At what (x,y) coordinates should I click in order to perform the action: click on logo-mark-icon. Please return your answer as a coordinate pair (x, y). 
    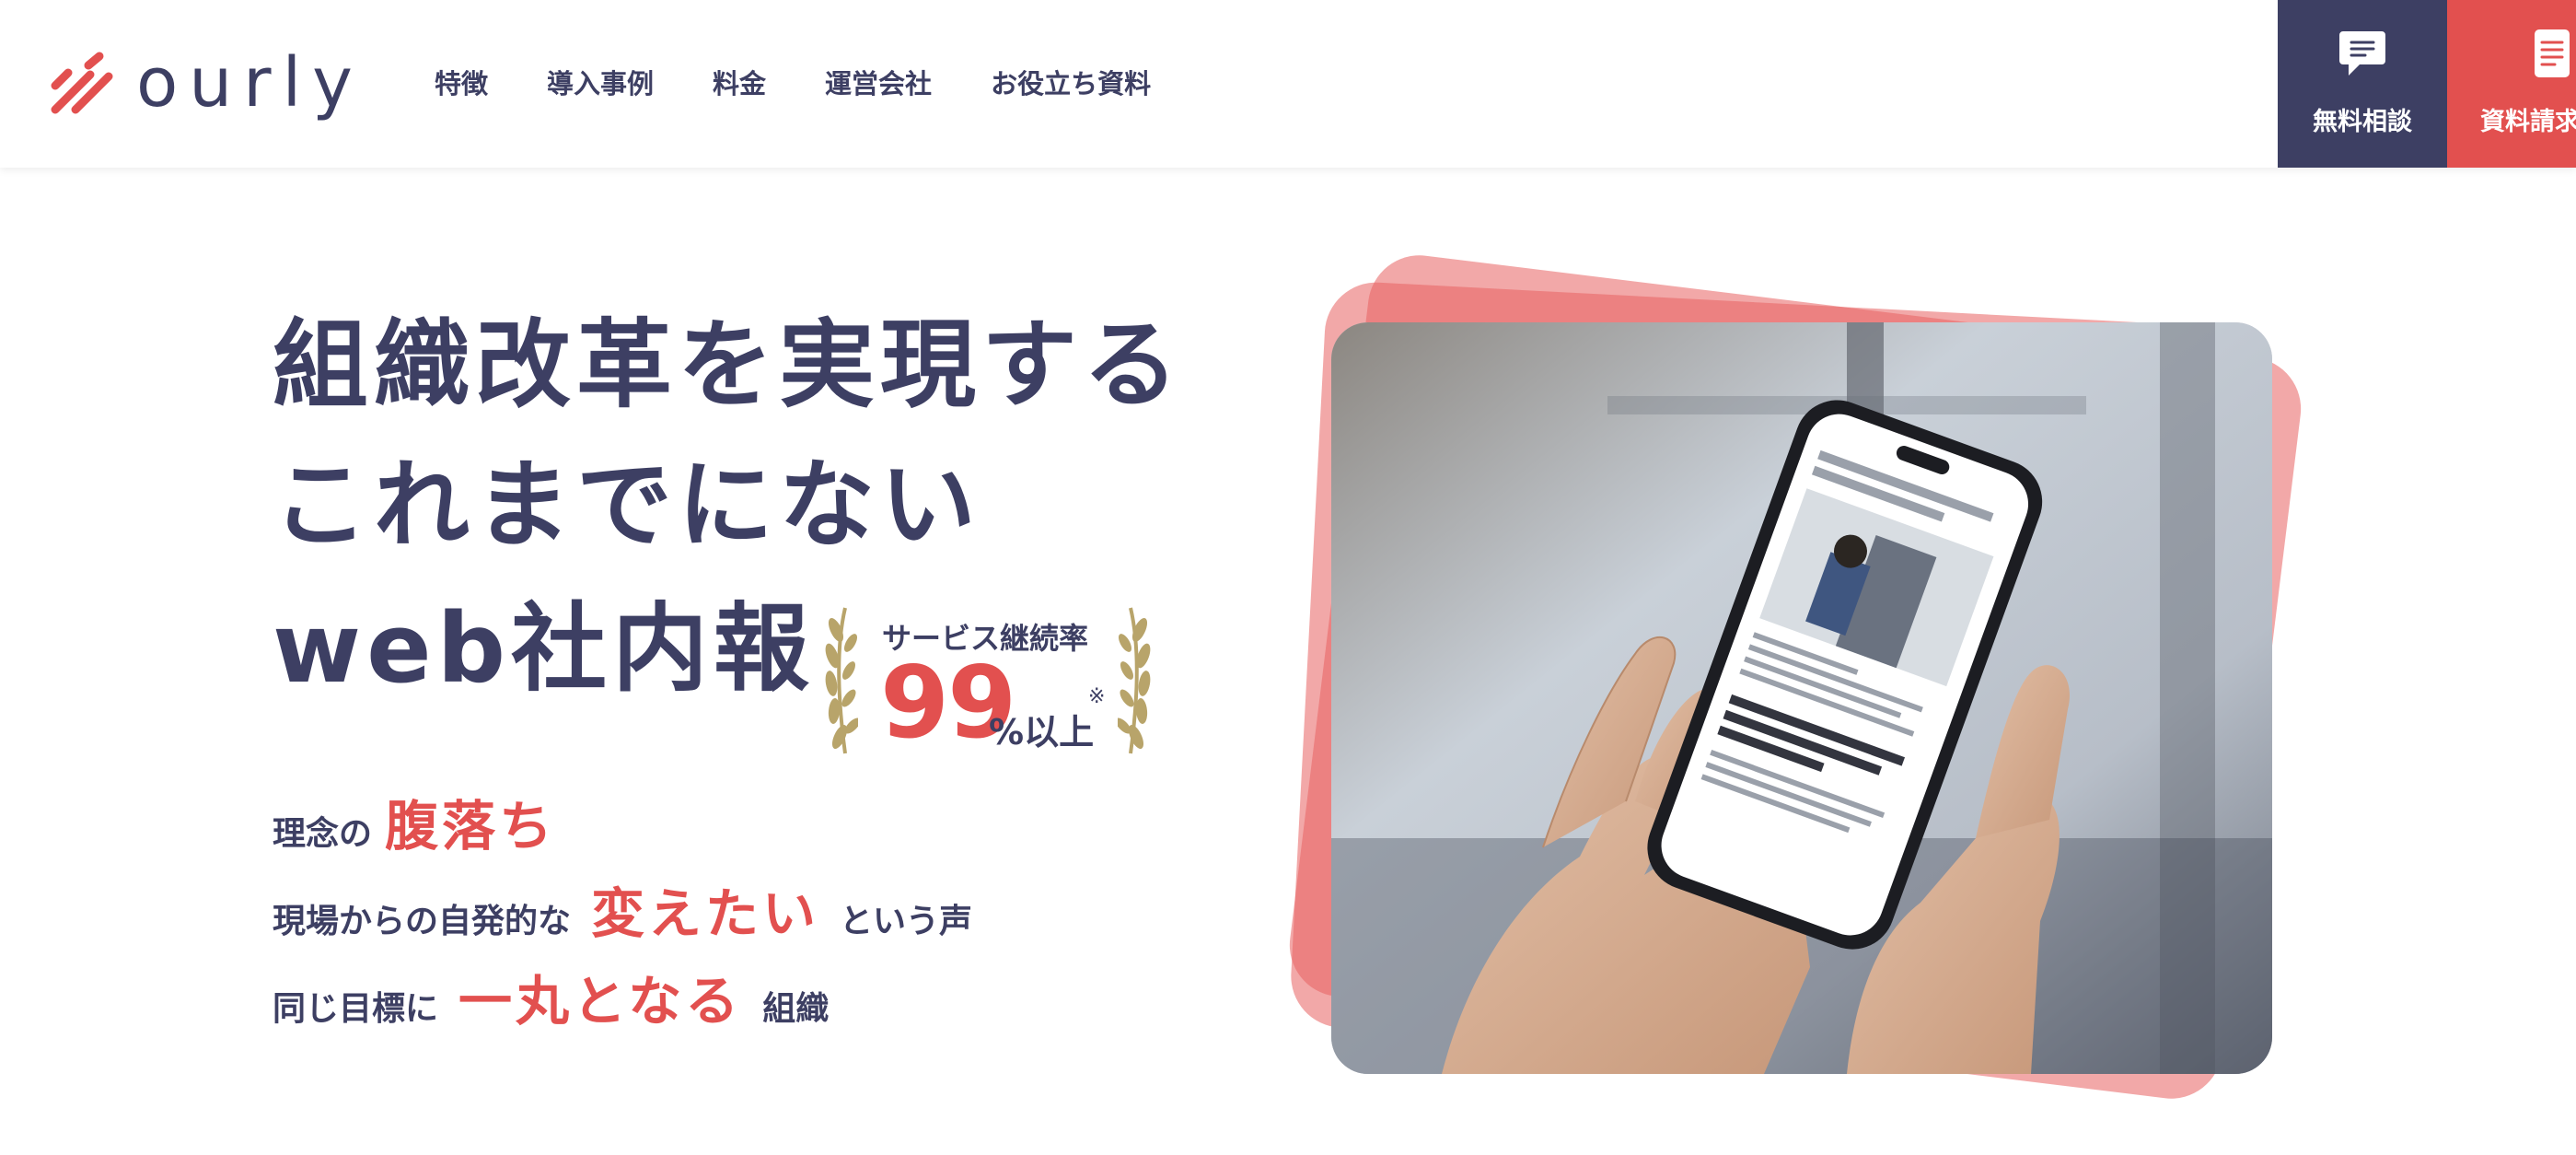
    Looking at the image, I should click on (82, 83).